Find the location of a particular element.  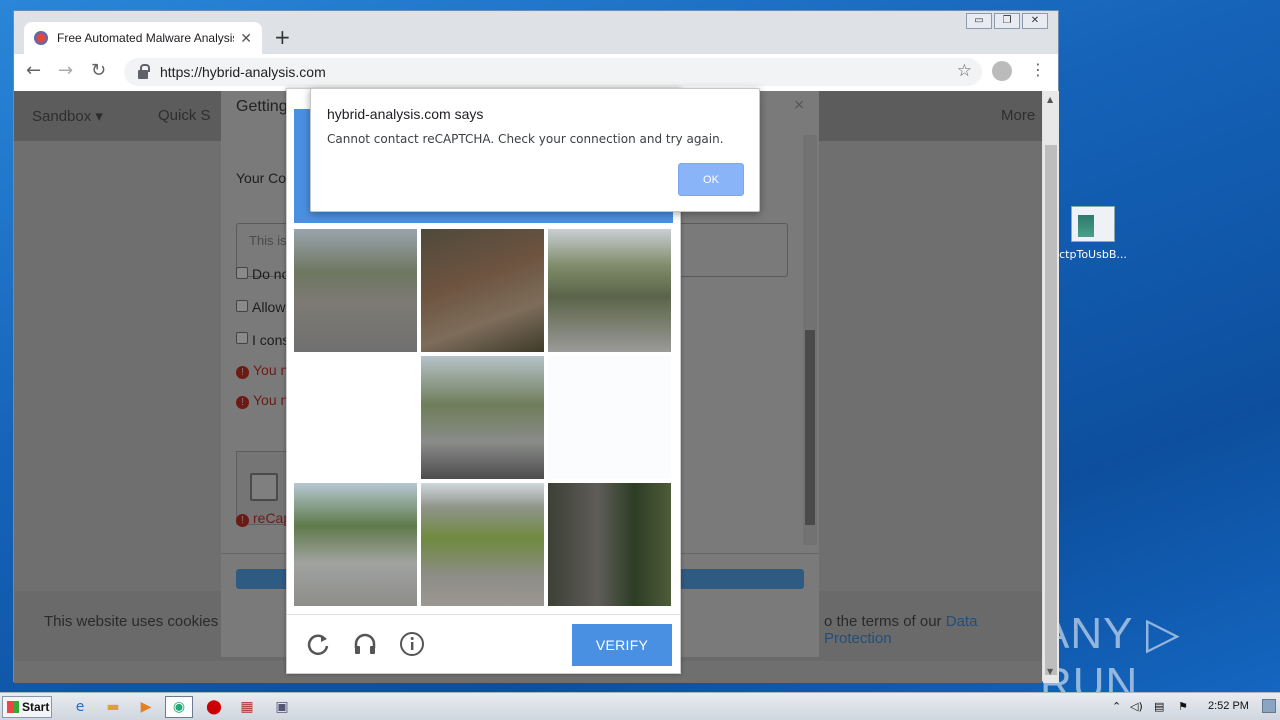

address-bar: https://hybrid-analysis.com ☆ is located at coordinates (553, 72).